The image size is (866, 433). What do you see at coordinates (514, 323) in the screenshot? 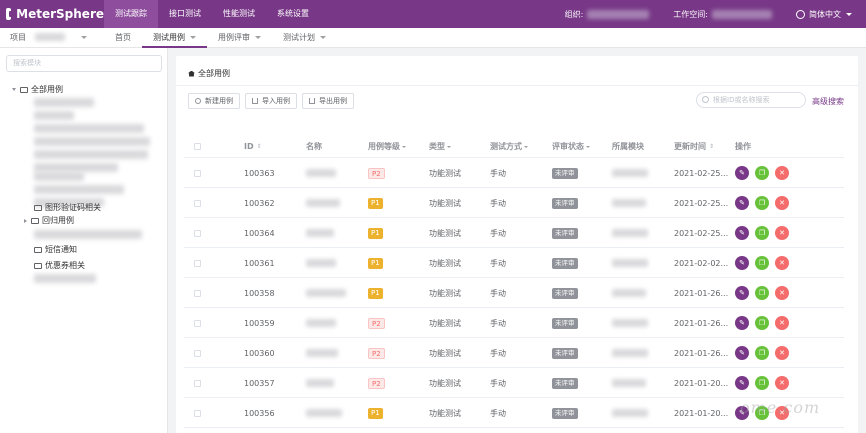
I see `table-row: 100359 P2 功能测试 手动 未评审 2021-01-26... ✎ ❐ ✕` at bounding box center [514, 323].